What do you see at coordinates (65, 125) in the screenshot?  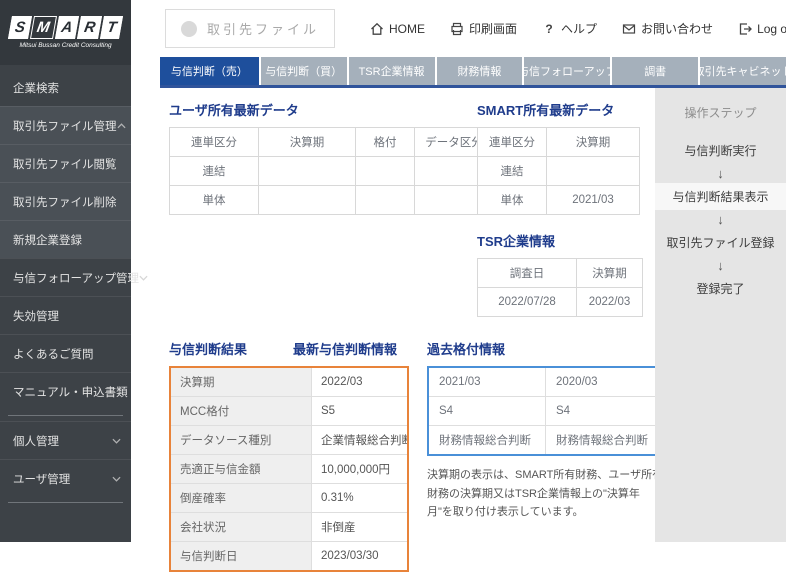 I see `sidebar-item-client-file-management: 取引先ファイル管理` at bounding box center [65, 125].